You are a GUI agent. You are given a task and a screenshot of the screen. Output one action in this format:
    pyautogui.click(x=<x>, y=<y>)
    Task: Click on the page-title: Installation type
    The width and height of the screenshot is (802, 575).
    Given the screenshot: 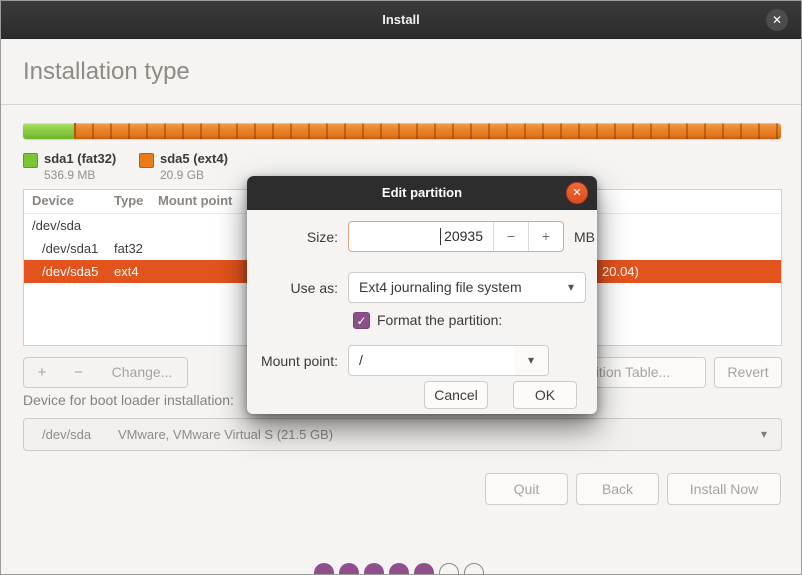 What is the action you would take?
    pyautogui.click(x=106, y=71)
    